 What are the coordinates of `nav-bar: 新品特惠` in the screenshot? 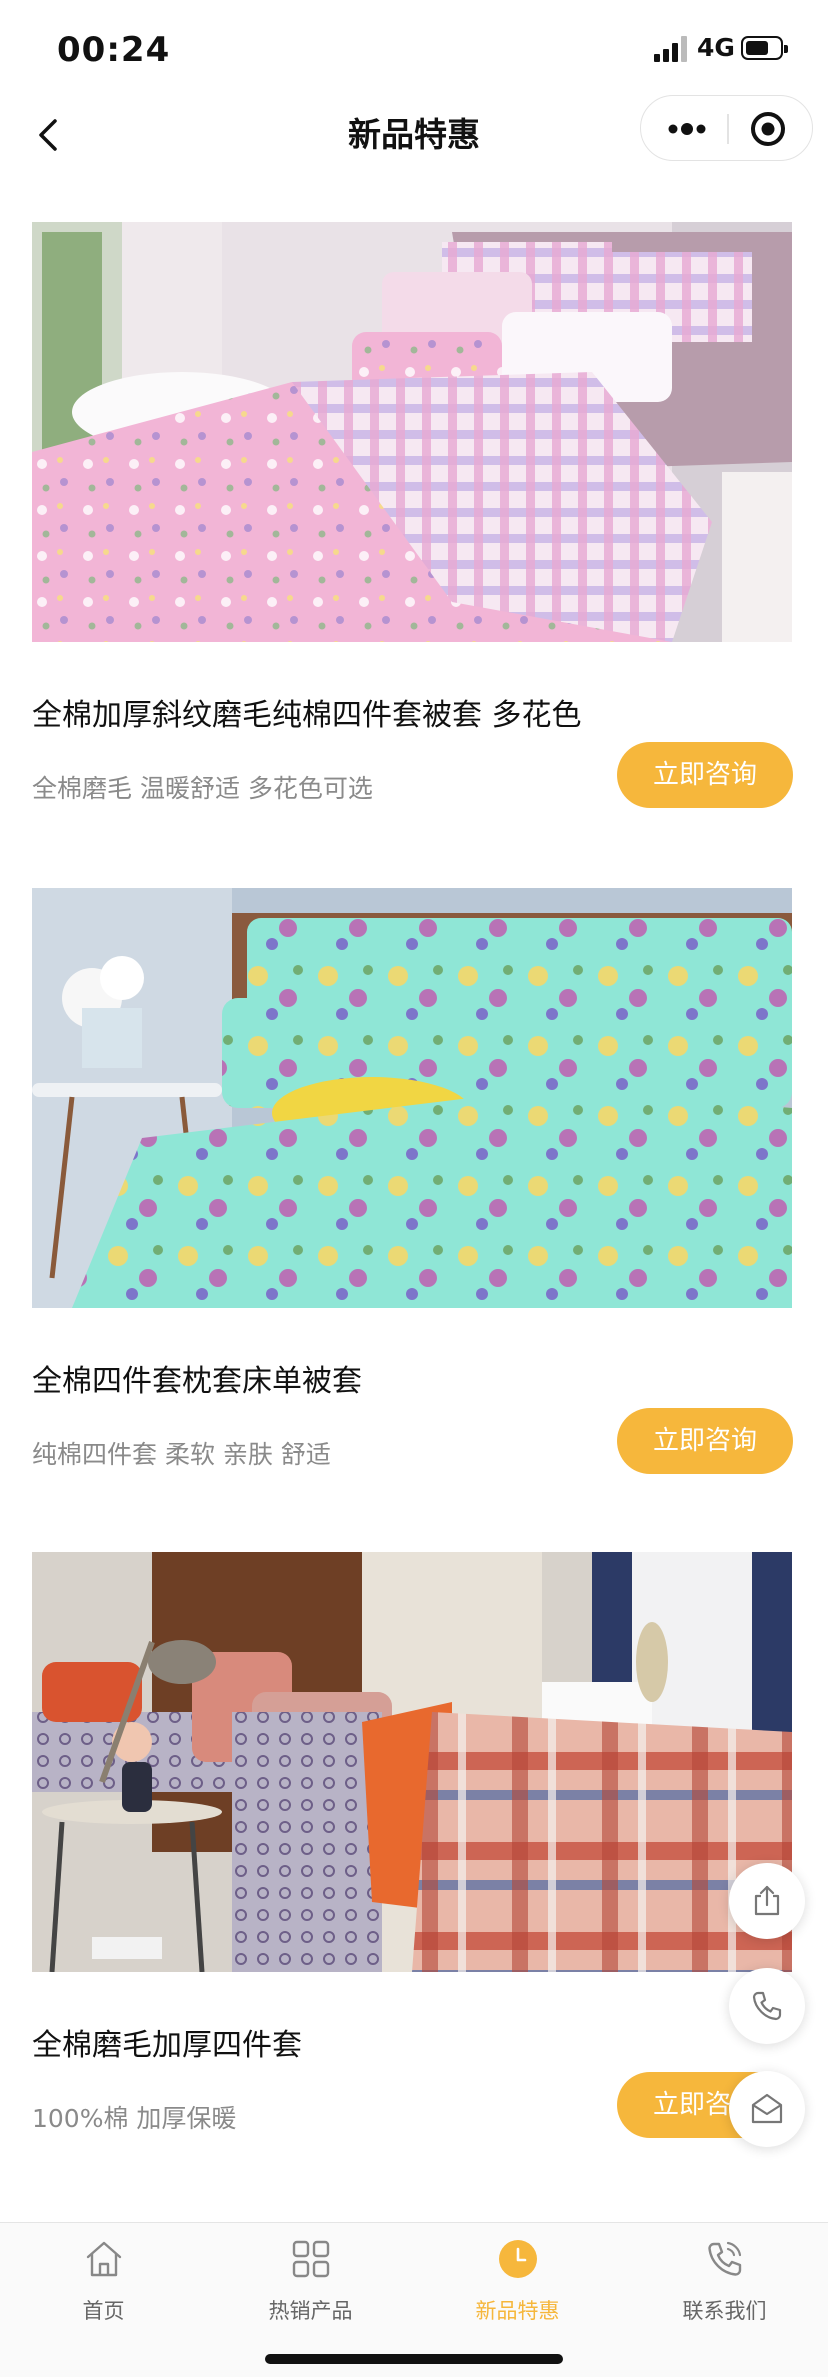 It's located at (414, 135).